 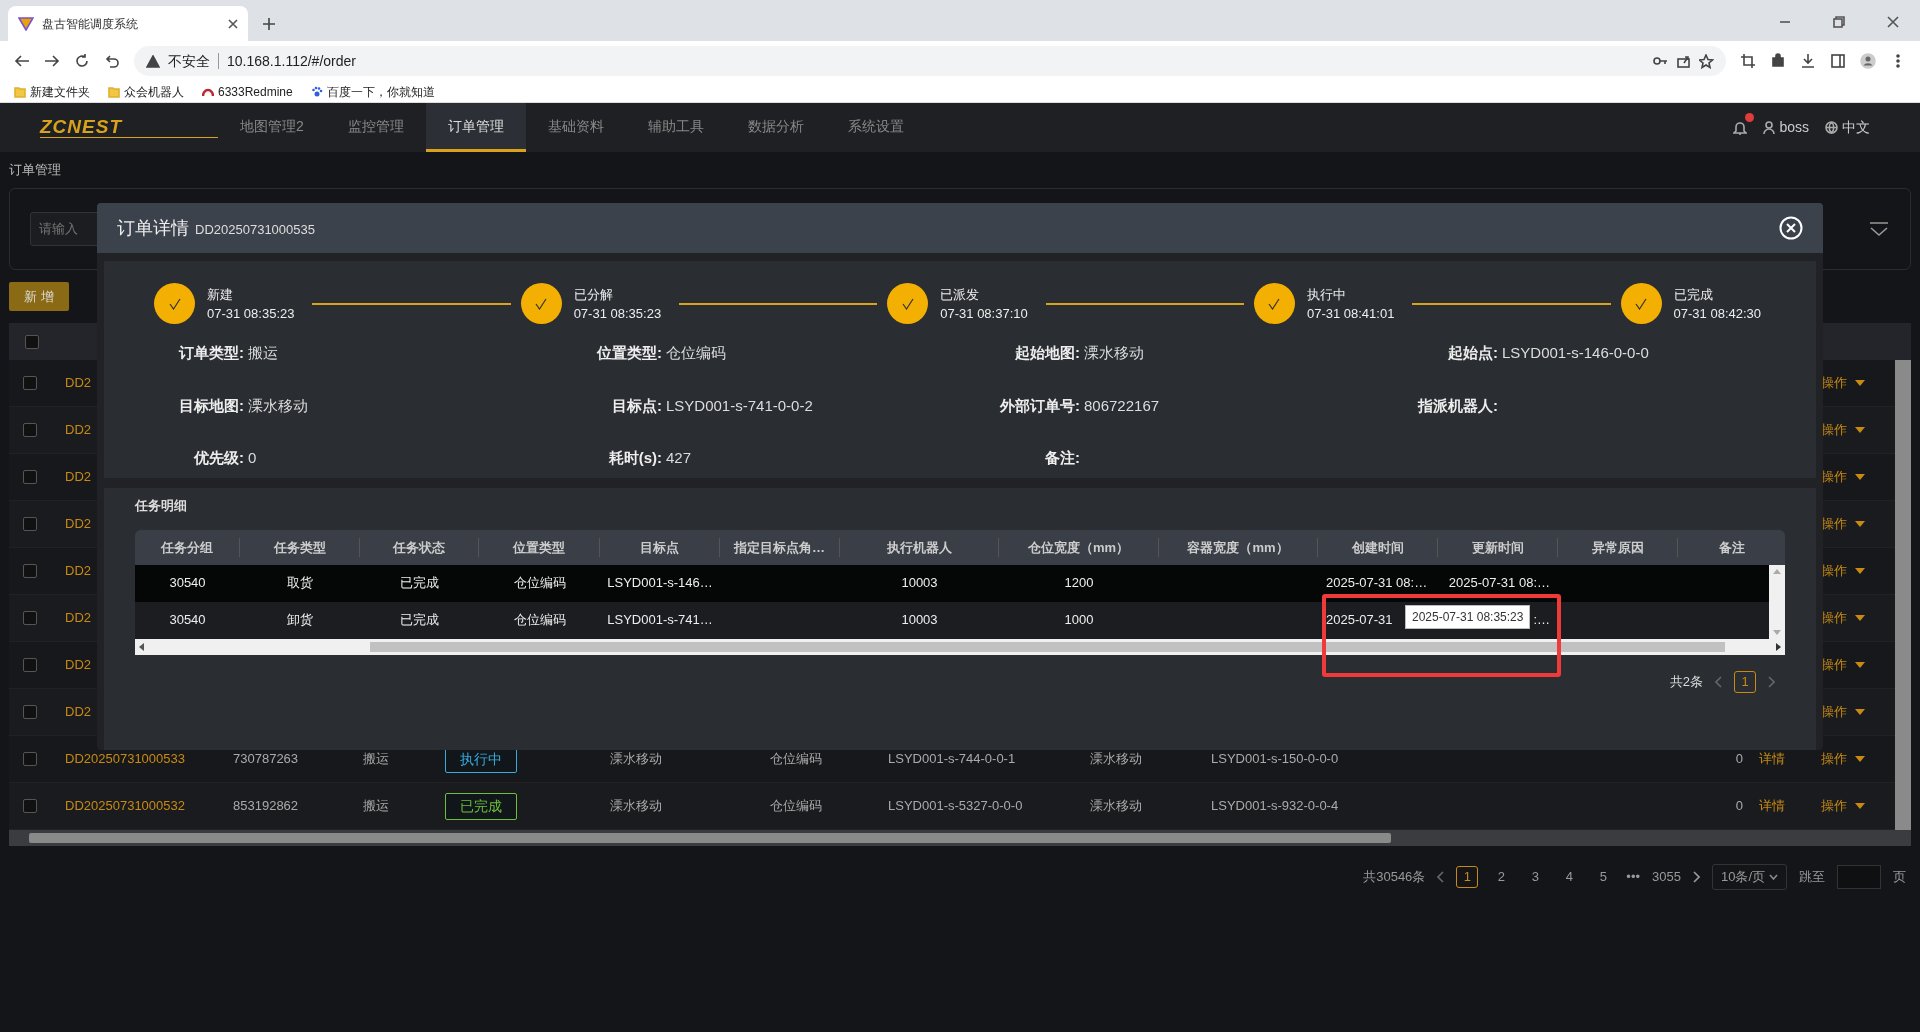 I want to click on page-number: 3055, so click(x=1666, y=876).